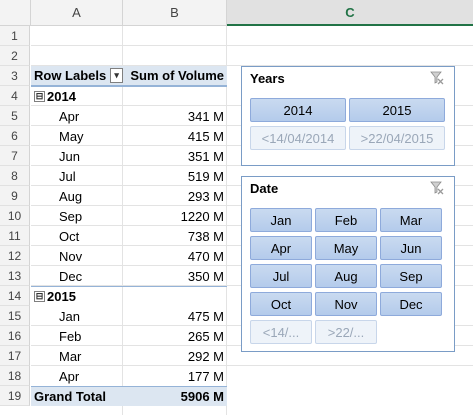  I want to click on row-header: 4, so click(15, 96).